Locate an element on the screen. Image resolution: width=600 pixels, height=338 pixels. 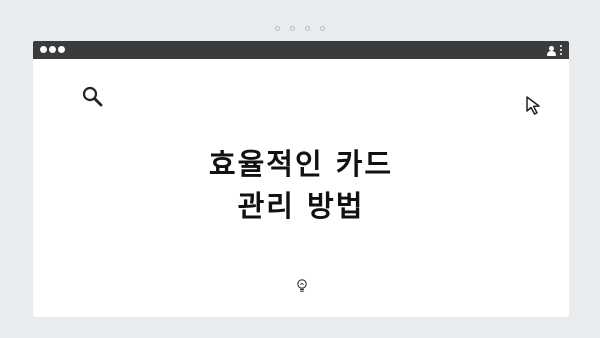
cursor-arrow-icon is located at coordinates (533, 105).